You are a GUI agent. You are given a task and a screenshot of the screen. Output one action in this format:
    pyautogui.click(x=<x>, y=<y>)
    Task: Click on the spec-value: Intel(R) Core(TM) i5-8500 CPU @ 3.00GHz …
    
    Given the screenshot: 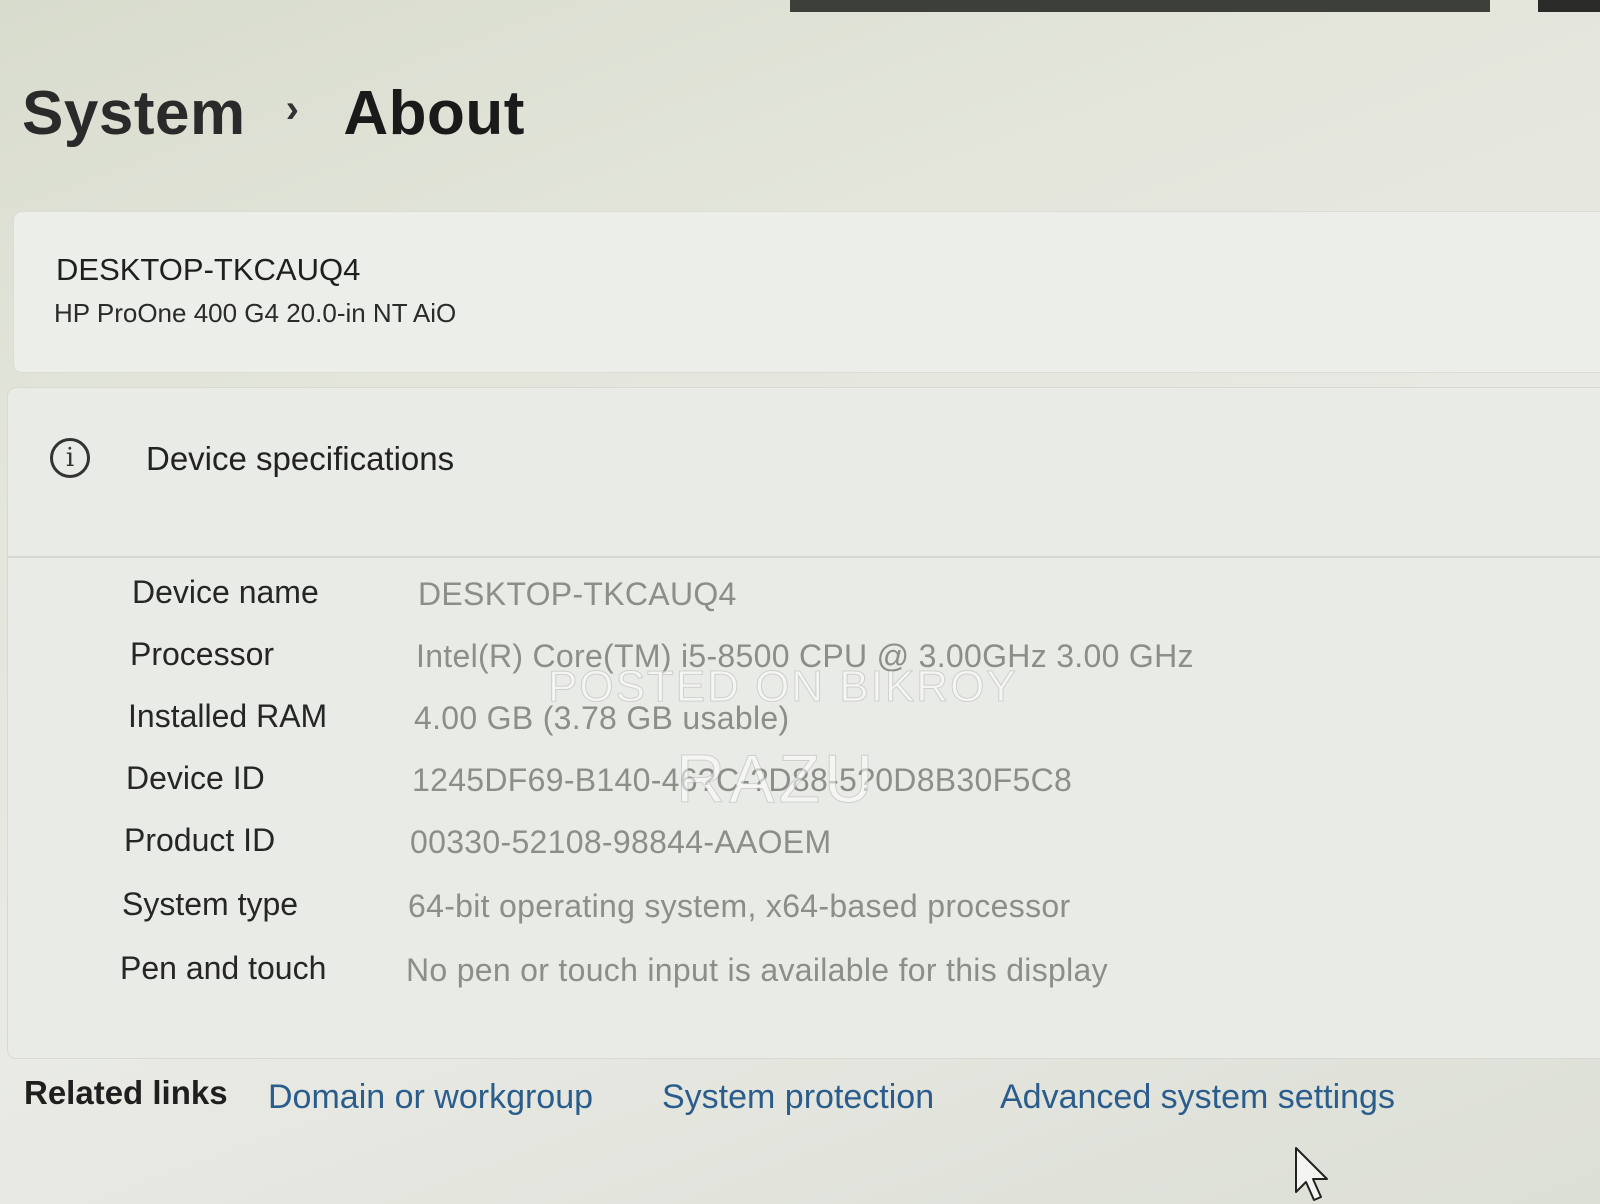 What is the action you would take?
    pyautogui.click(x=805, y=656)
    